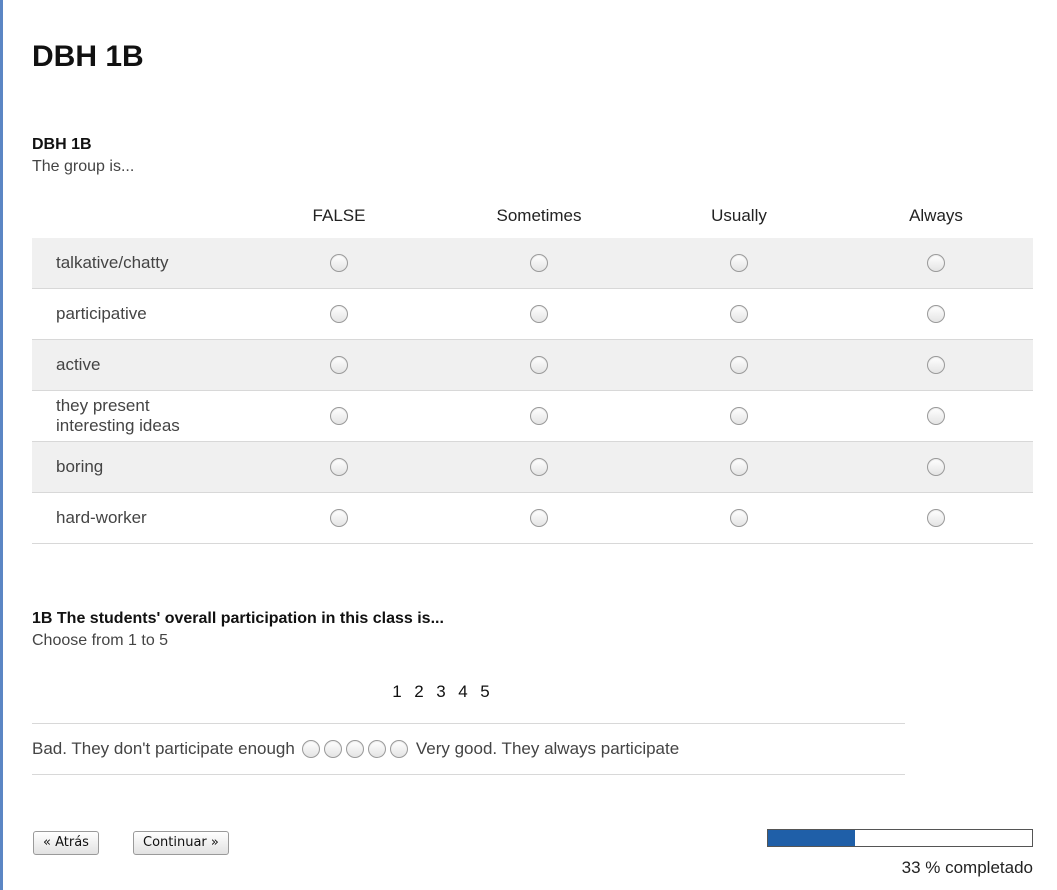 This screenshot has height=890, width=1057. I want to click on scale-number: 3, so click(441, 691).